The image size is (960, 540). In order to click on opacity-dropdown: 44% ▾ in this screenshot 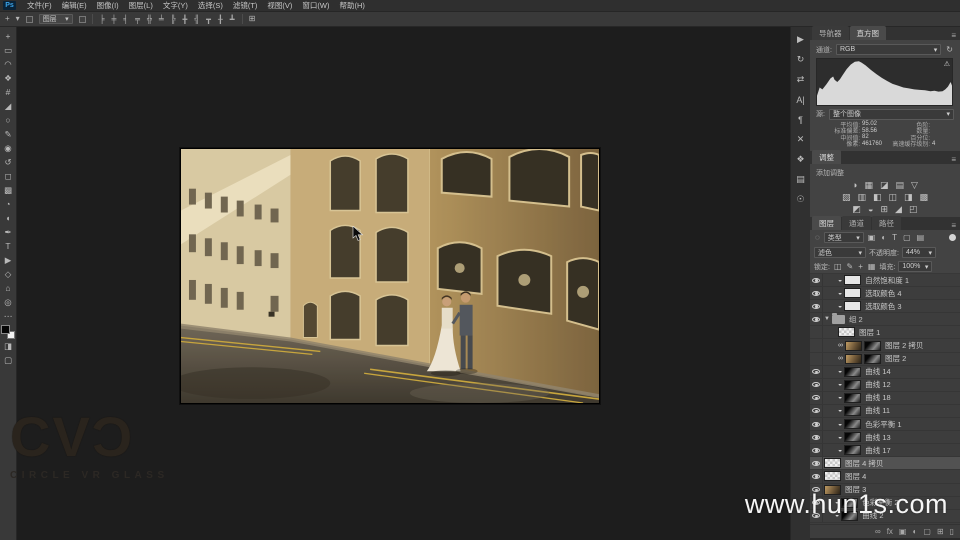, I will do `click(918, 252)`.